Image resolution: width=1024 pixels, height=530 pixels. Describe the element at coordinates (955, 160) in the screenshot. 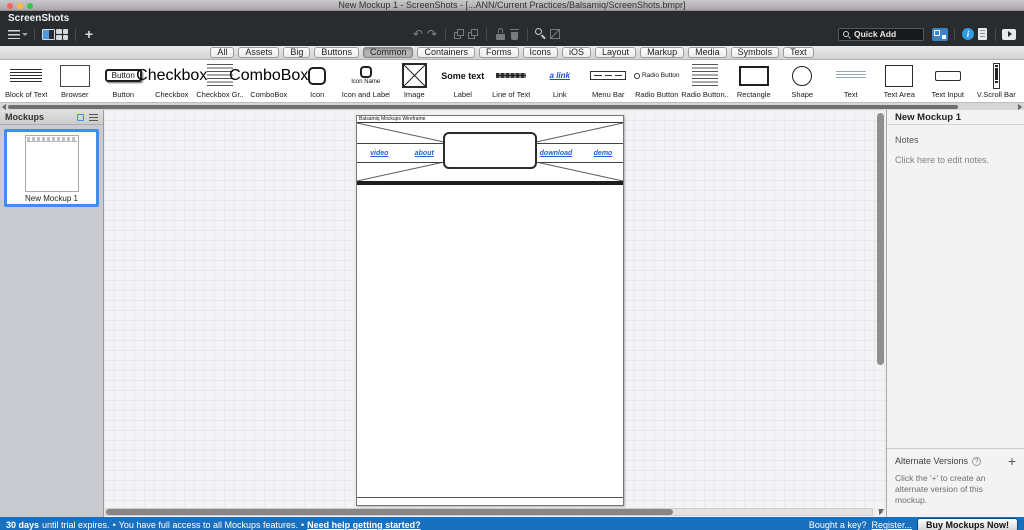

I see `notes-edit-area: Click here to edit notes.` at that location.